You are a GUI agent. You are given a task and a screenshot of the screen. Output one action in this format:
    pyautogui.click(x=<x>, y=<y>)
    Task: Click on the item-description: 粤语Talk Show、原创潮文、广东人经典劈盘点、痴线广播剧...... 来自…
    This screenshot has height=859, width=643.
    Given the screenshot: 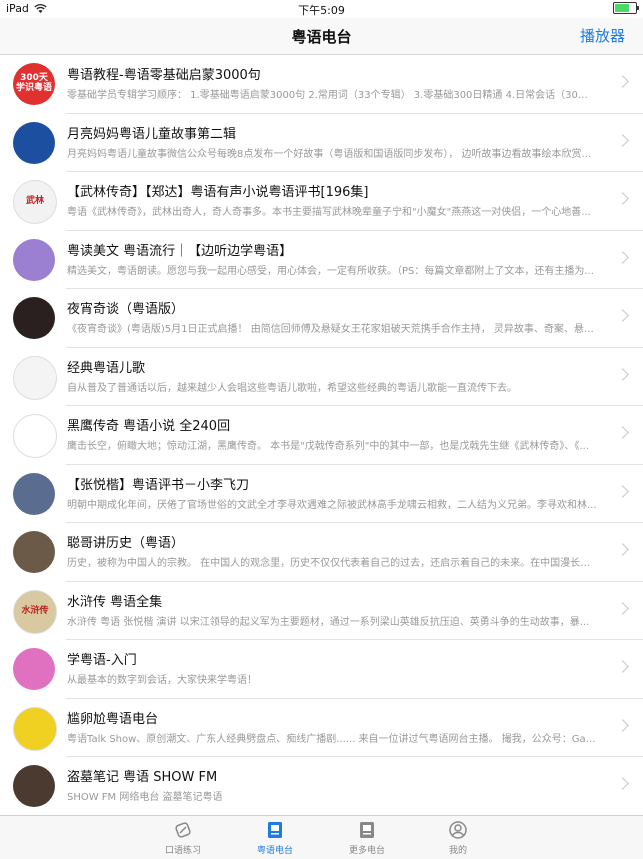 What is the action you would take?
    pyautogui.click(x=332, y=739)
    